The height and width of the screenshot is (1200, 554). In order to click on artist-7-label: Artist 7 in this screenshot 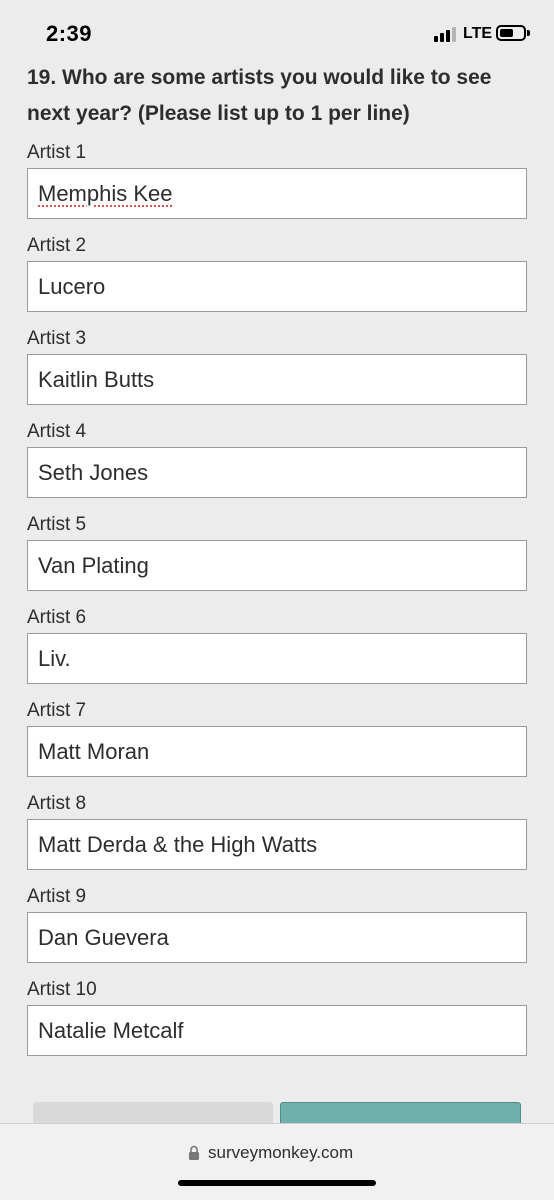, I will do `click(57, 710)`.